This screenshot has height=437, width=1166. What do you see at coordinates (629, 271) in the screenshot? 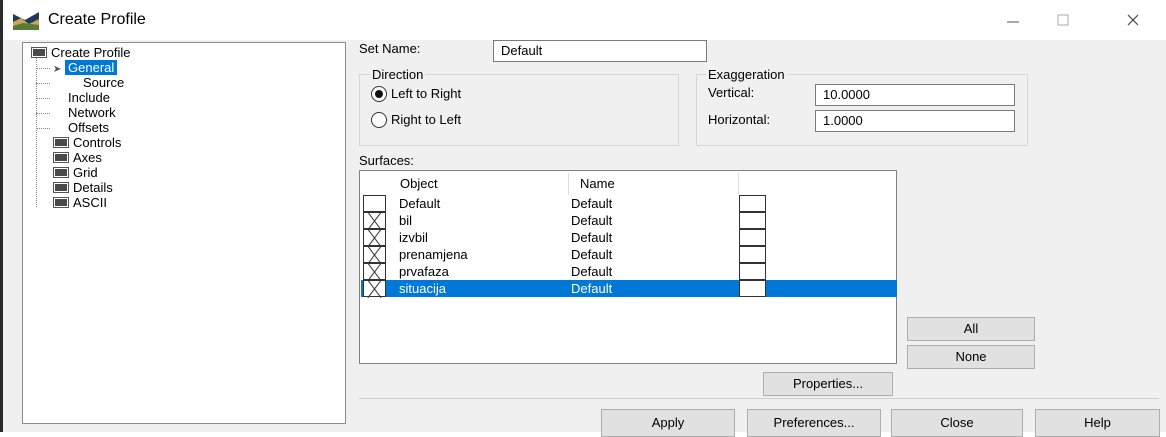
I see `surface-row: prvafaza Default` at bounding box center [629, 271].